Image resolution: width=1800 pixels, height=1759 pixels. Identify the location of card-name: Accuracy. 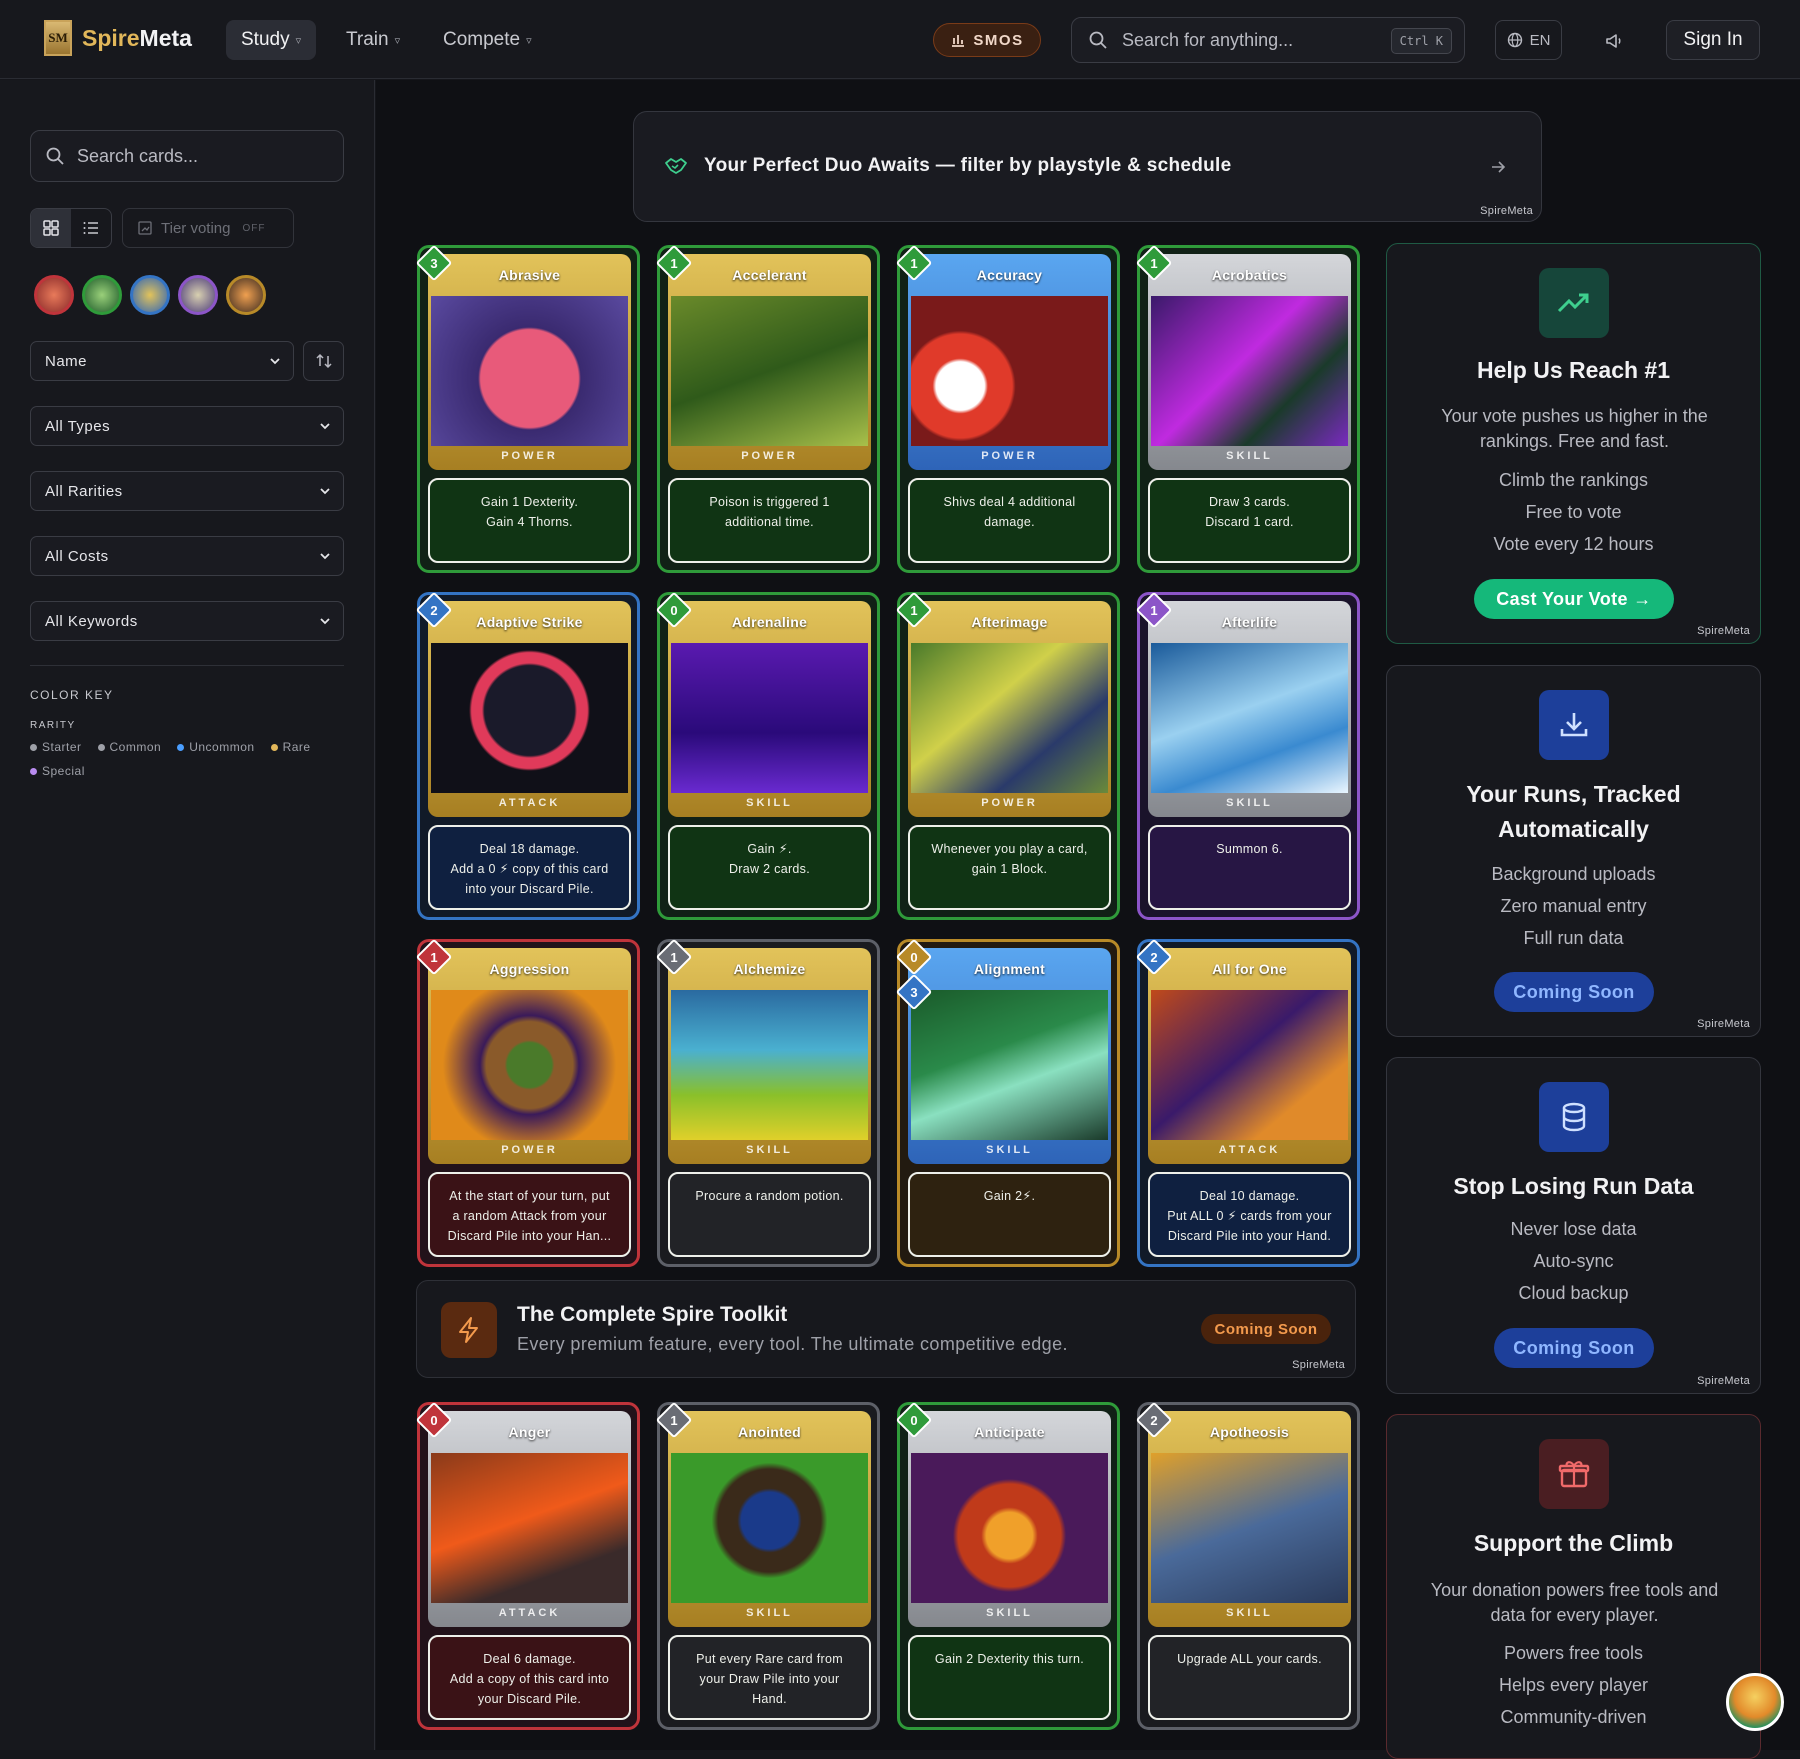
(1009, 275).